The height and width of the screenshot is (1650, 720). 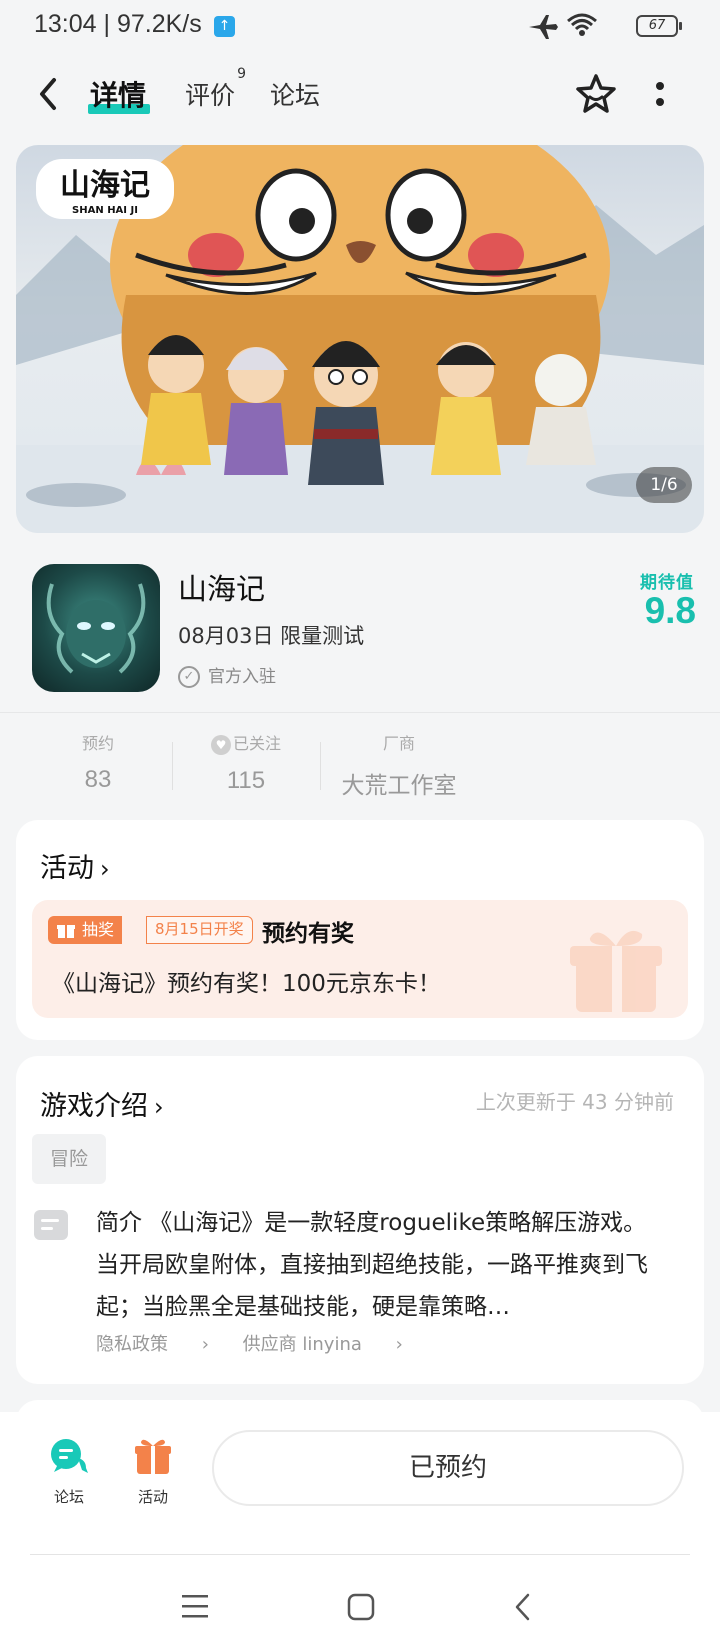 I want to click on expectation-score: 9.8, so click(x=670, y=610).